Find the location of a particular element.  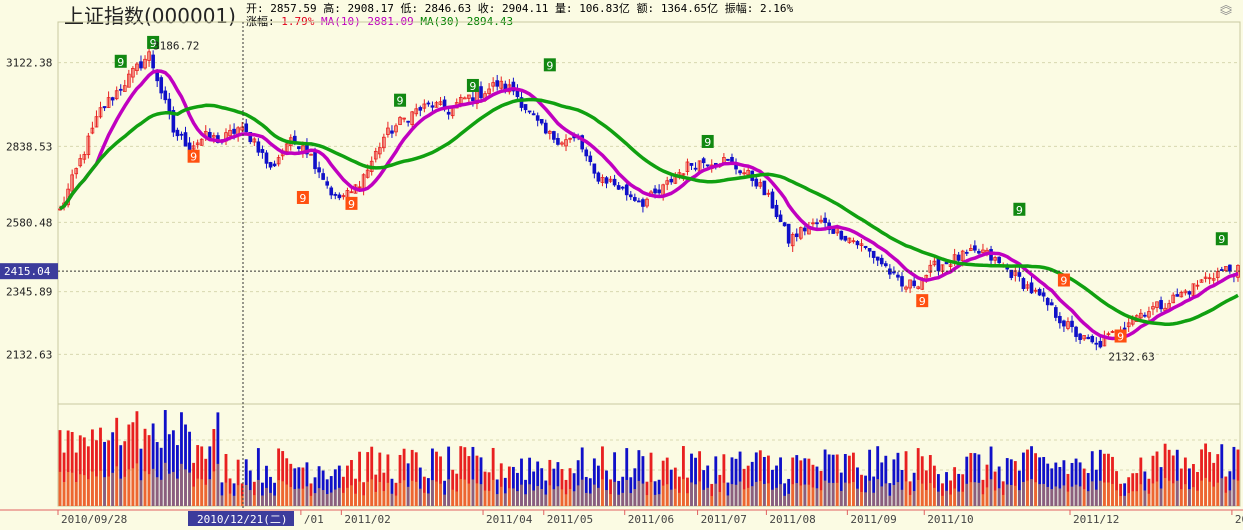

x-tick-label: /01 is located at coordinates (314, 519).